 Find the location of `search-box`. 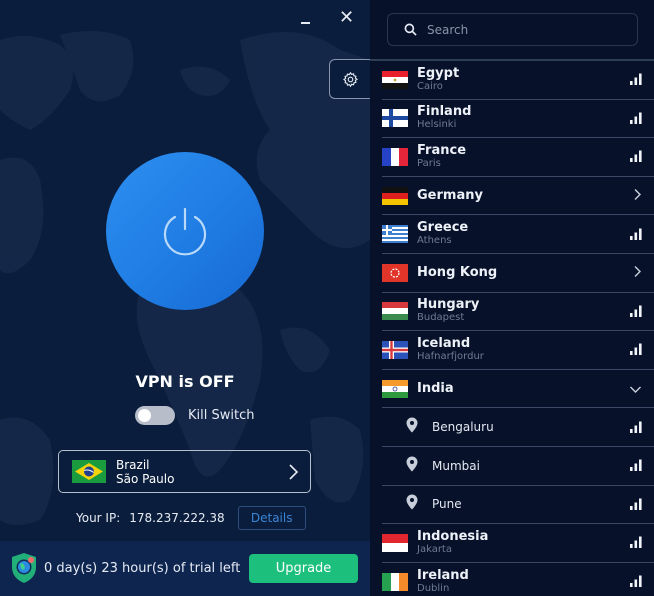

search-box is located at coordinates (512, 29).